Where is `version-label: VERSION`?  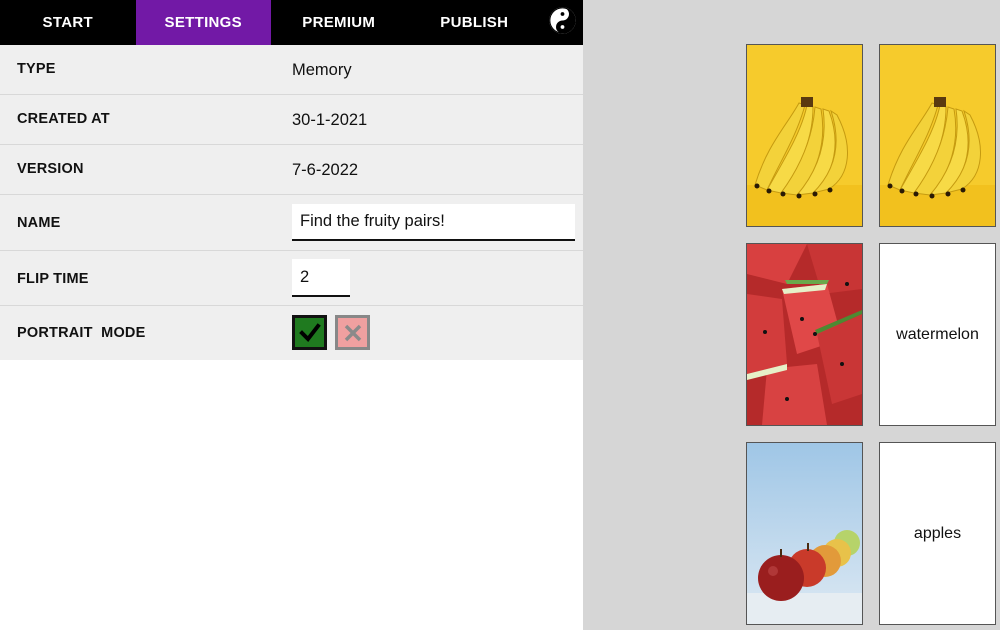
version-label: VERSION is located at coordinates (50, 169).